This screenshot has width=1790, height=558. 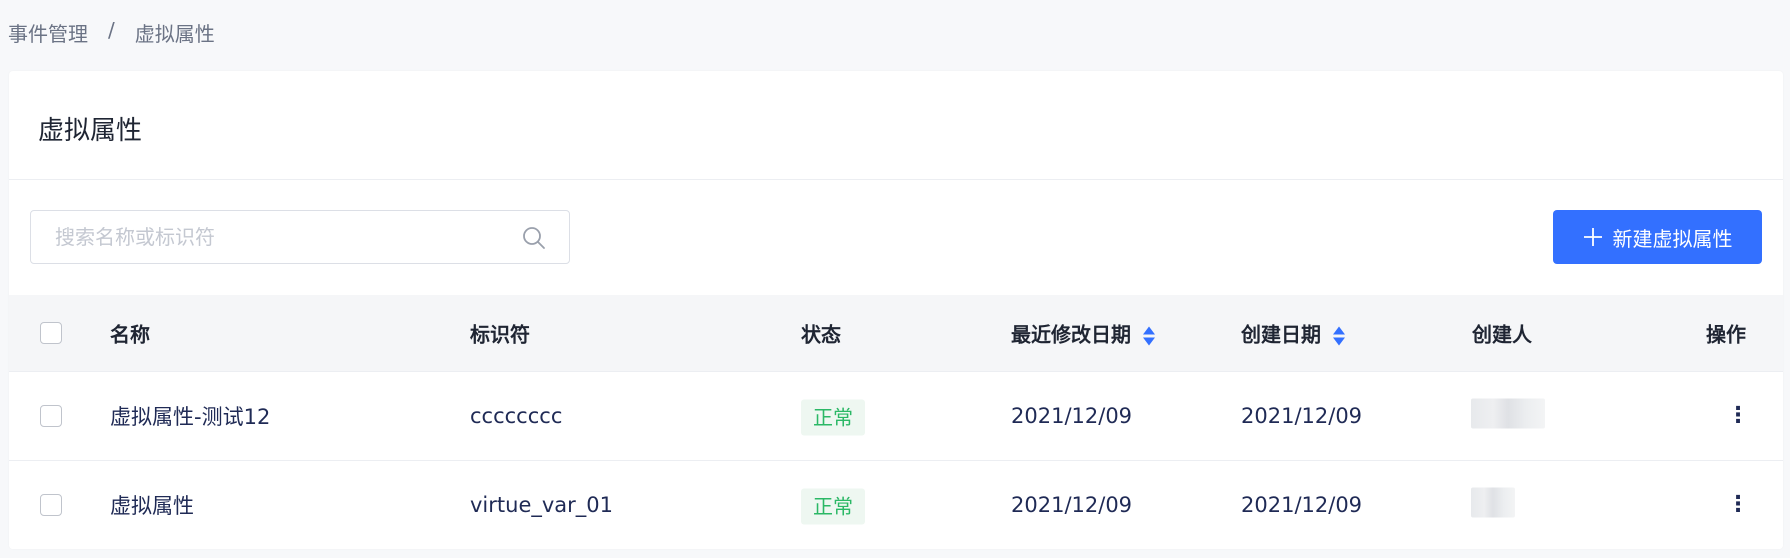 I want to click on row-identifier: cccccccc, so click(x=516, y=416).